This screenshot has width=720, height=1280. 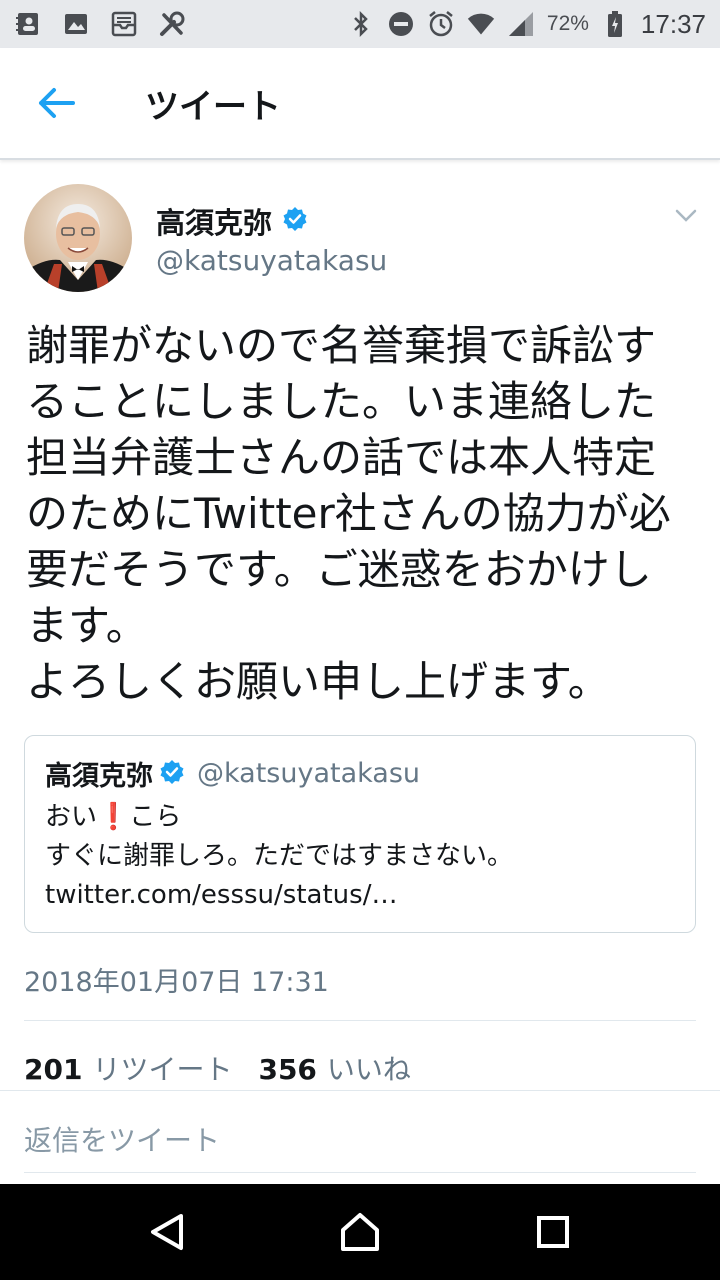 What do you see at coordinates (28, 24) in the screenshot?
I see `contacts-icon` at bounding box center [28, 24].